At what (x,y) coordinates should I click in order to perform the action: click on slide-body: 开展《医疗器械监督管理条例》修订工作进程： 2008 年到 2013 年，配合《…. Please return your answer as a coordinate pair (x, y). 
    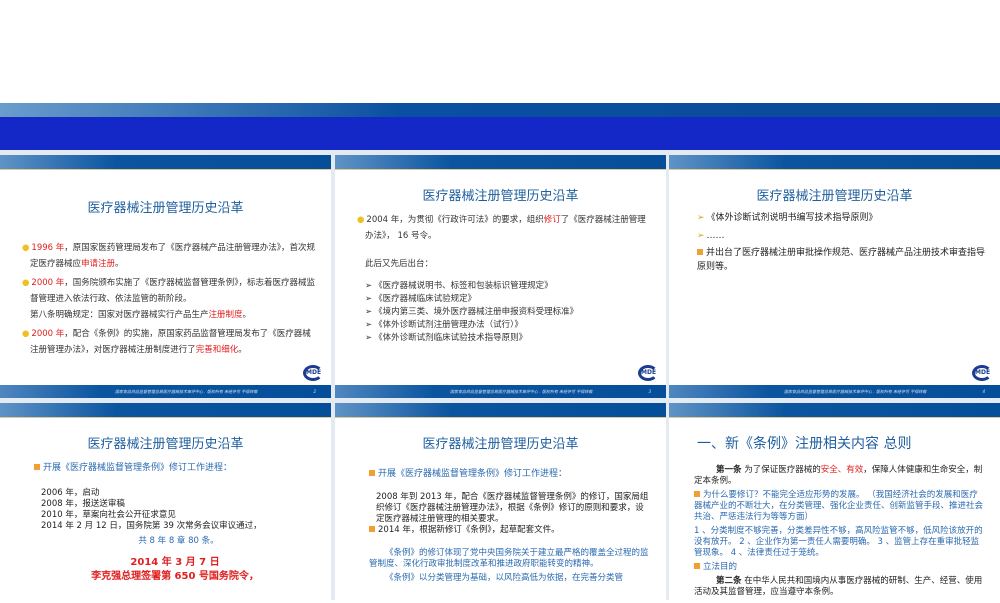
    Looking at the image, I should click on (509, 526).